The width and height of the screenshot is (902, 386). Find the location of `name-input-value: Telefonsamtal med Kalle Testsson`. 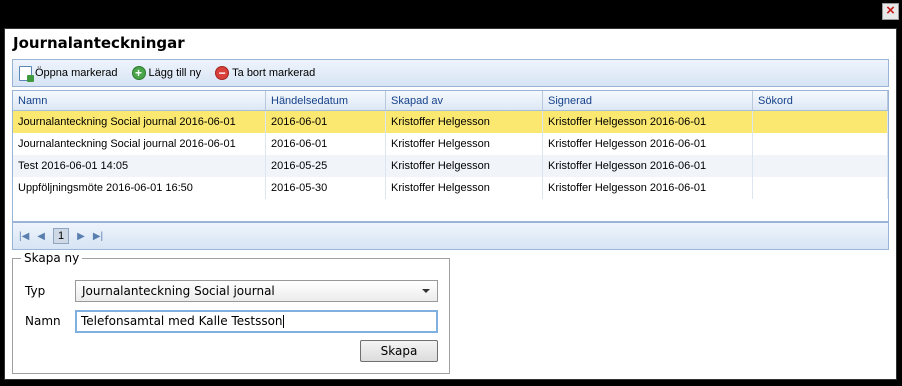

name-input-value: Telefonsamtal med Kalle Testsson is located at coordinates (182, 321).